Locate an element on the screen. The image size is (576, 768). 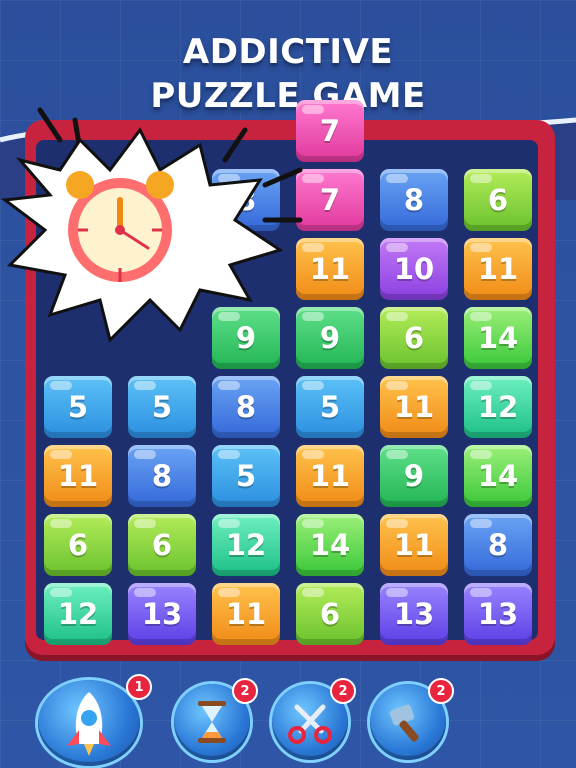
rocket-powerup-button: 1 is located at coordinates (95, 720).